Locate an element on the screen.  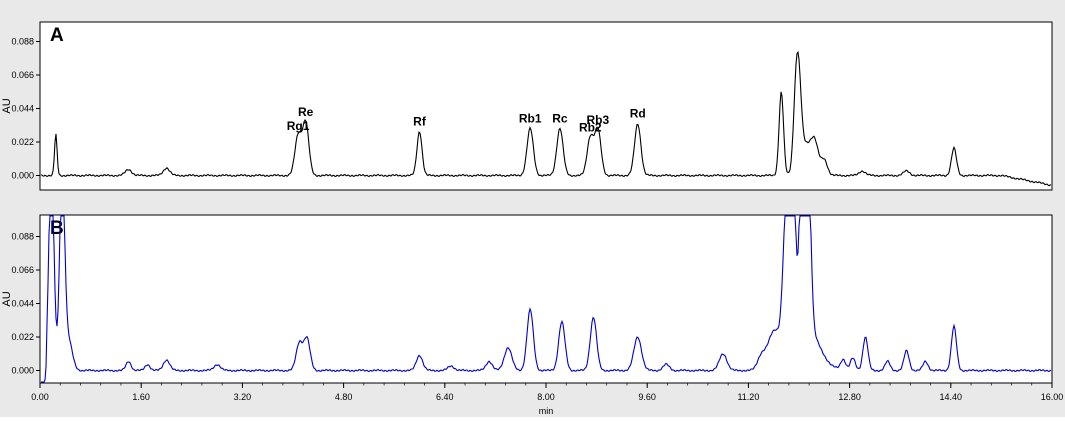
panel-label: B is located at coordinates (57, 228).